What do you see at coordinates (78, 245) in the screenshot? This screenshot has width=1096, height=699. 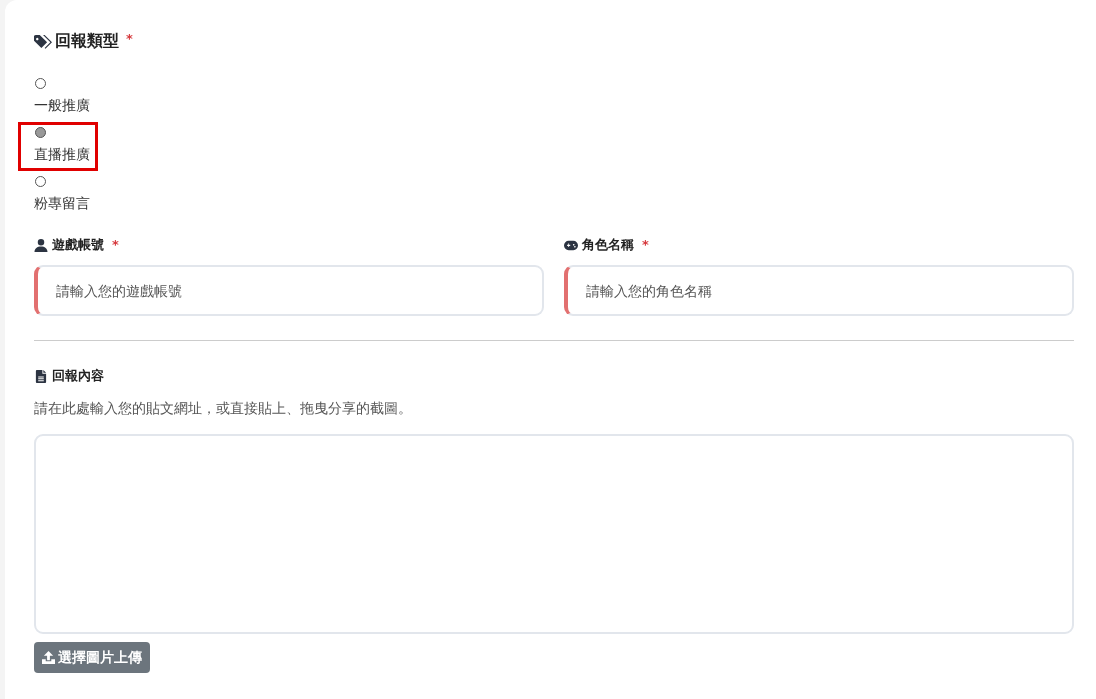 I see `field-label: 遊戲帳號` at bounding box center [78, 245].